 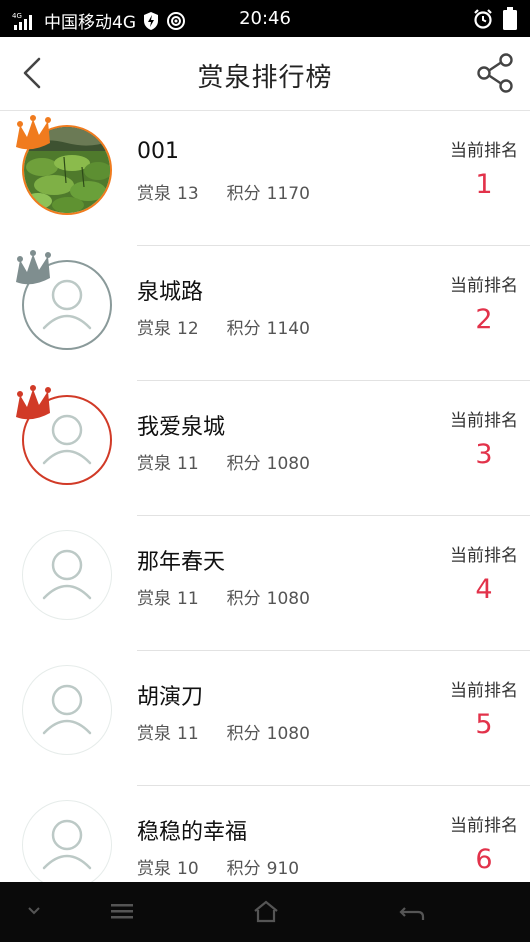 What do you see at coordinates (181, 427) in the screenshot?
I see `user-name: 我爱泉城` at bounding box center [181, 427].